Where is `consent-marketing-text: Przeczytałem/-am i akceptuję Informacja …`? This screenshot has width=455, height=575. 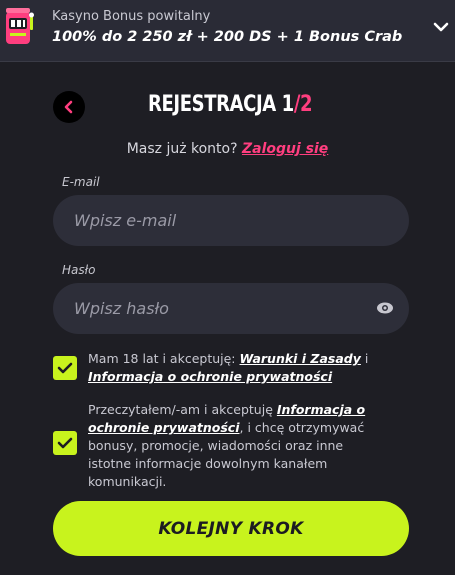 consent-marketing-text: Przeczytałem/-am i akceptuję Informacja … is located at coordinates (233, 446).